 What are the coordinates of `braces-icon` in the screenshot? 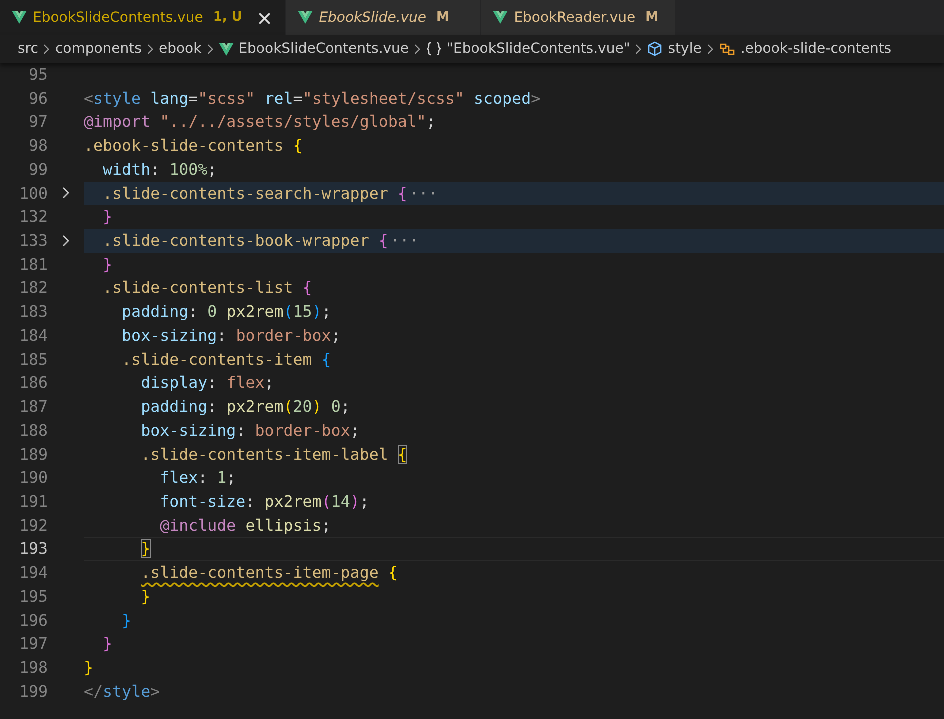 It's located at (434, 49).